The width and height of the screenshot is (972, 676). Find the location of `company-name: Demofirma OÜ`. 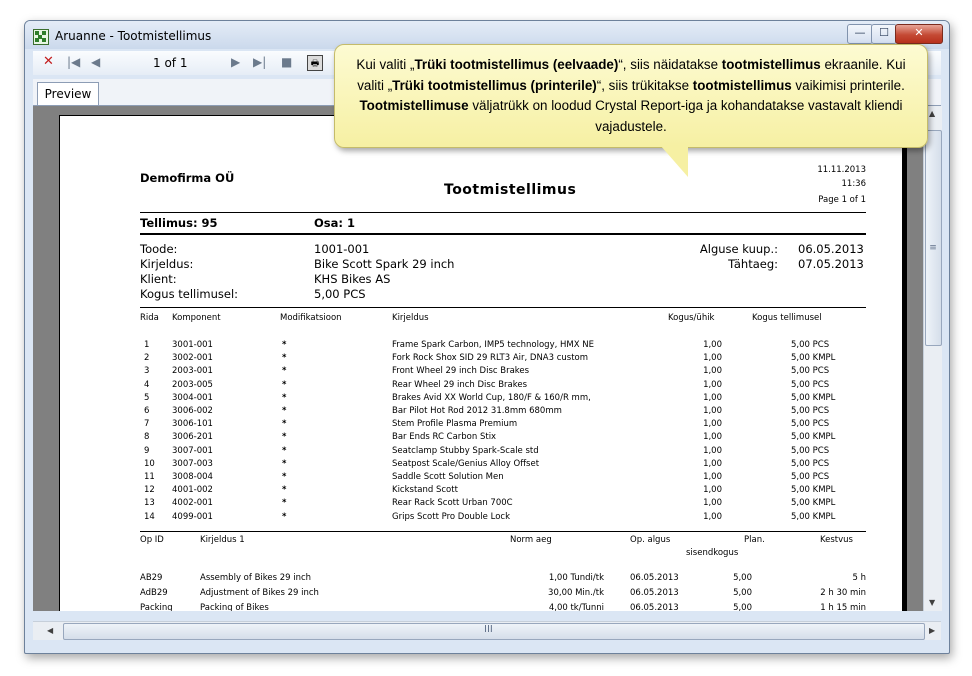

company-name: Demofirma OÜ is located at coordinates (187, 178).